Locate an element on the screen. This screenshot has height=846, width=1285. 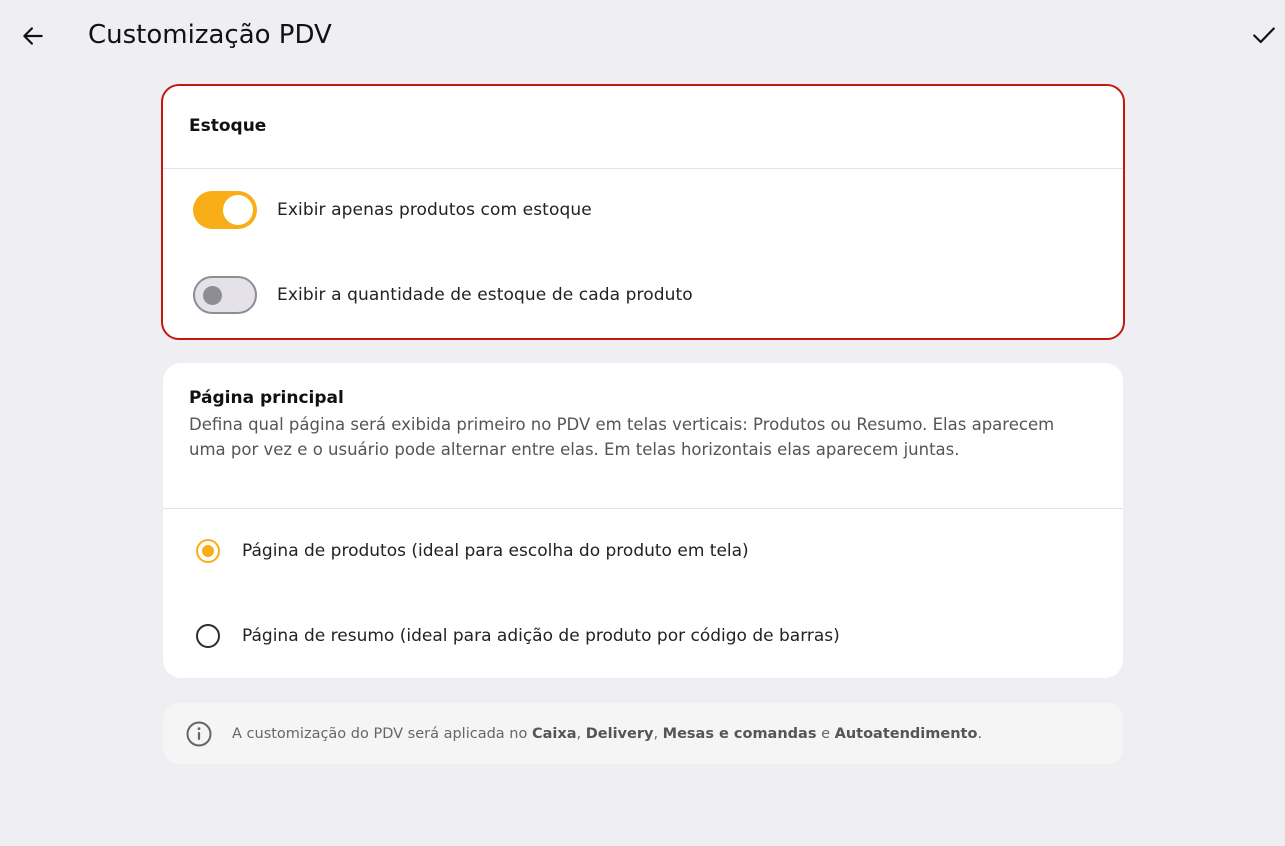
radio-dot is located at coordinates (208, 551).